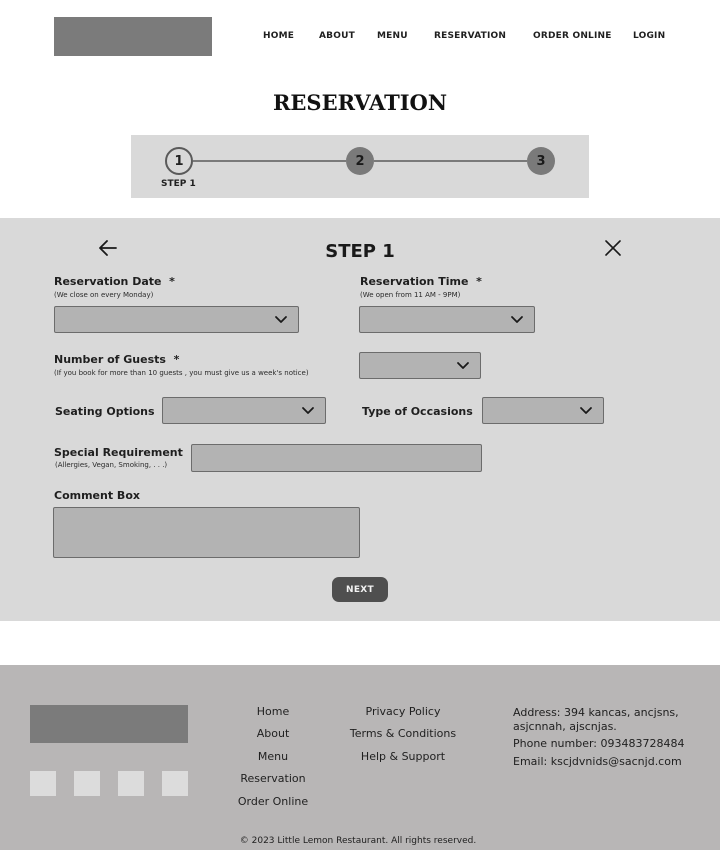  I want to click on comment-textarea, so click(206, 532).